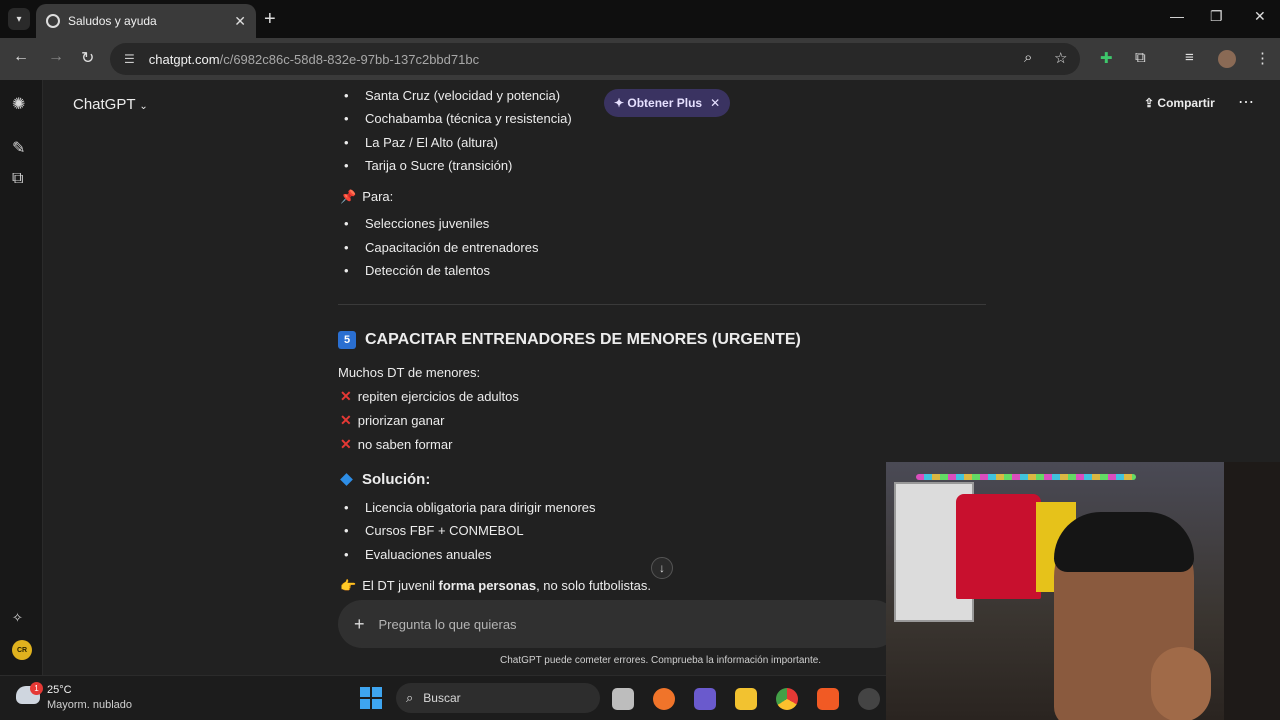  I want to click on tab-search-chevron-icon: ▾, so click(19, 19).